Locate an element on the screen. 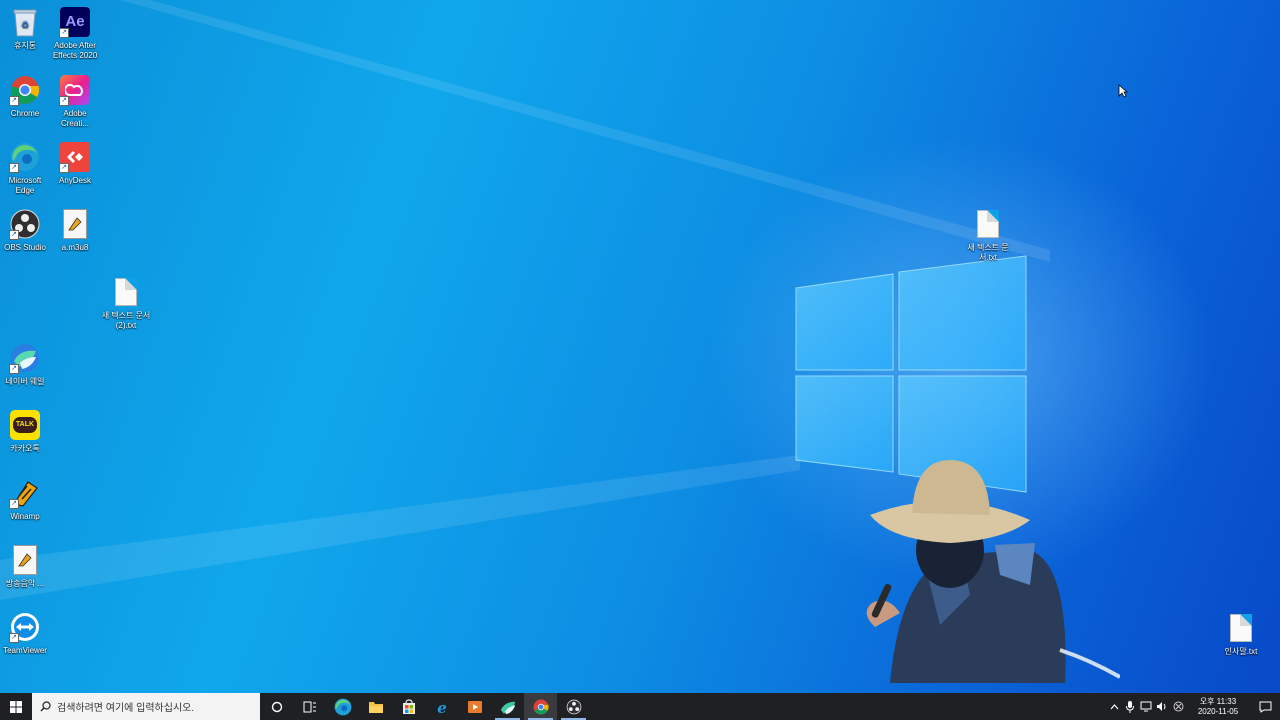 Image resolution: width=1280 pixels, height=720 pixels. start-button is located at coordinates (16, 706).